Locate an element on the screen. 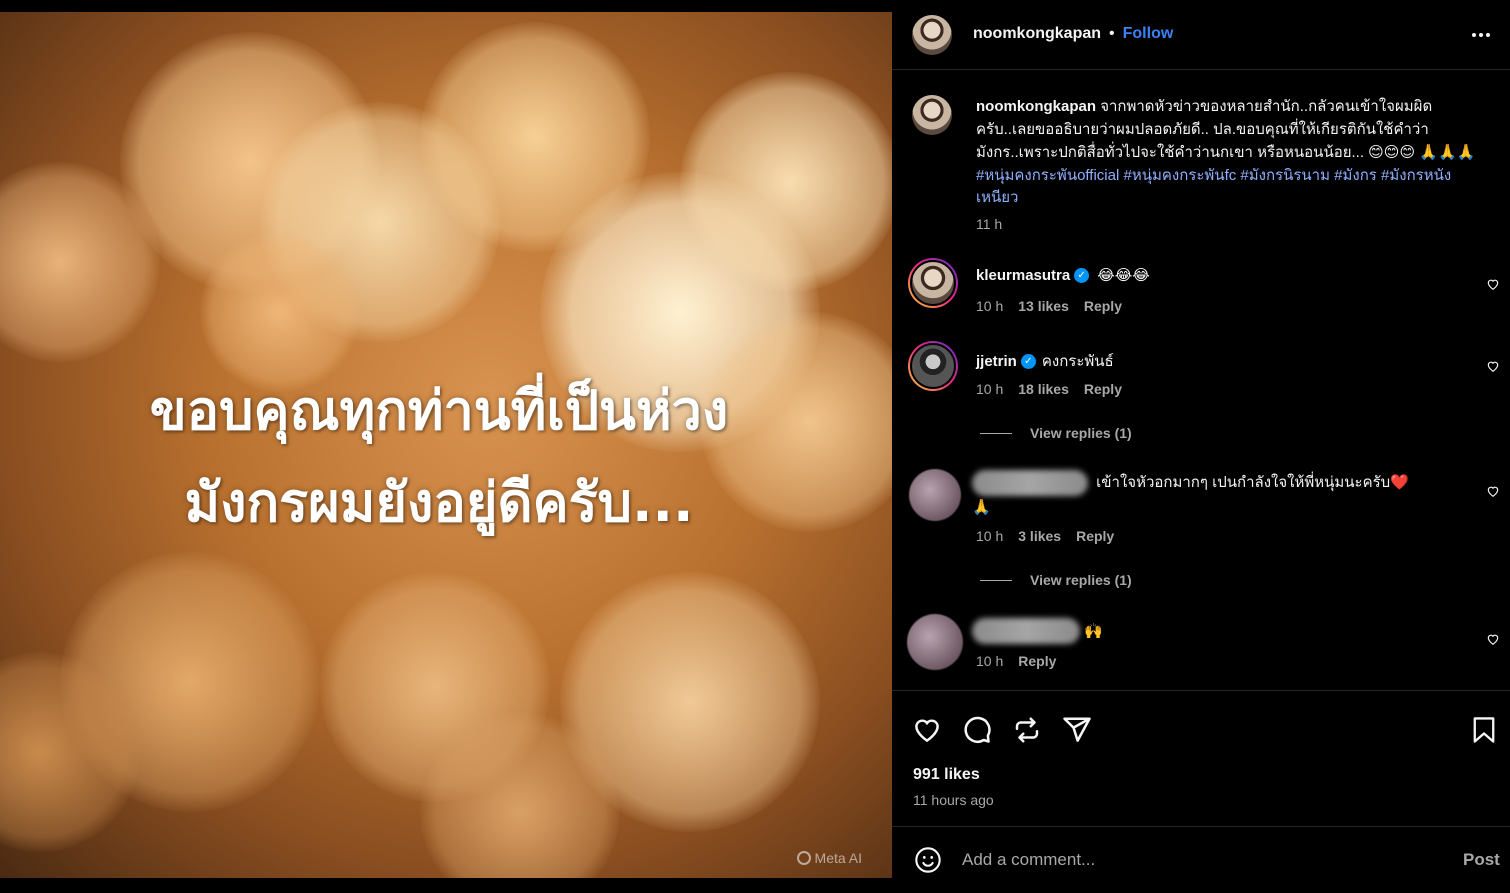 Image resolution: width=1510 pixels, height=893 pixels. comment-2: jjetrin ✓ คงกระพันธ์ is located at coordinates (1045, 361).